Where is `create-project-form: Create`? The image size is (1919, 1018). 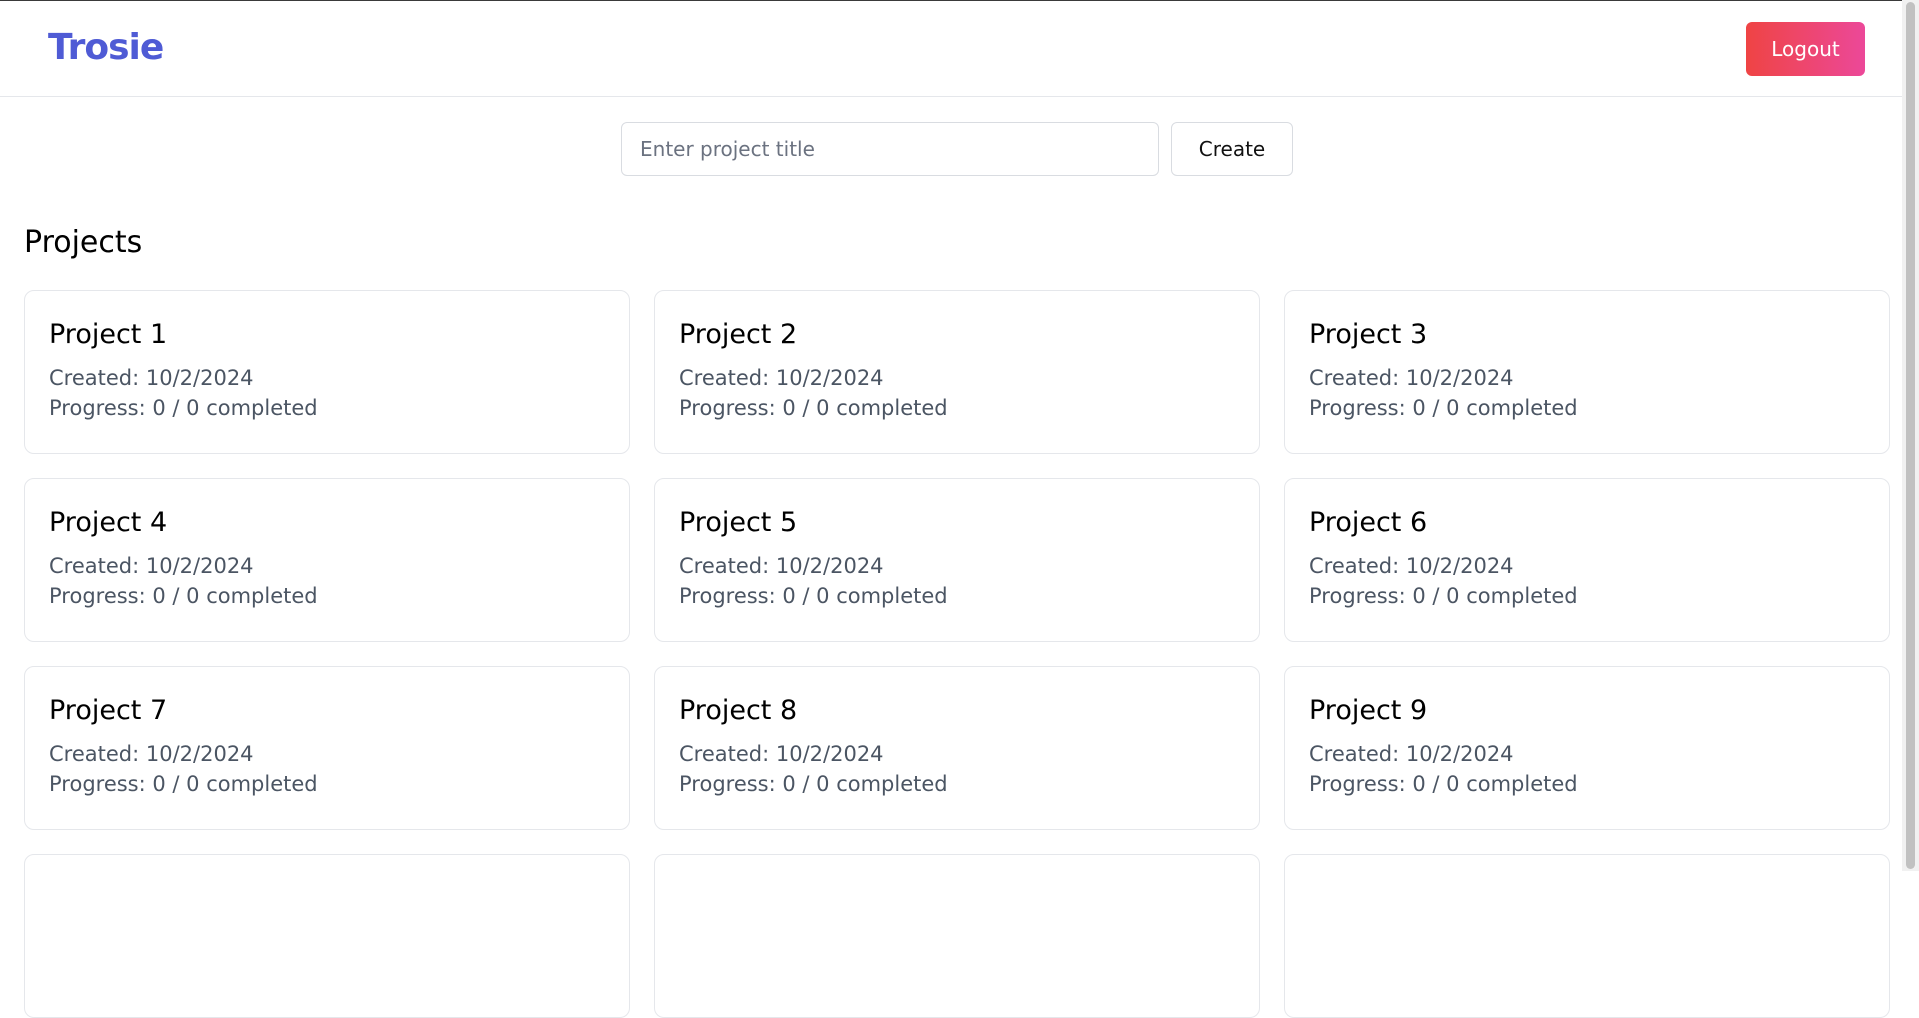
create-project-form: Create is located at coordinates (957, 149).